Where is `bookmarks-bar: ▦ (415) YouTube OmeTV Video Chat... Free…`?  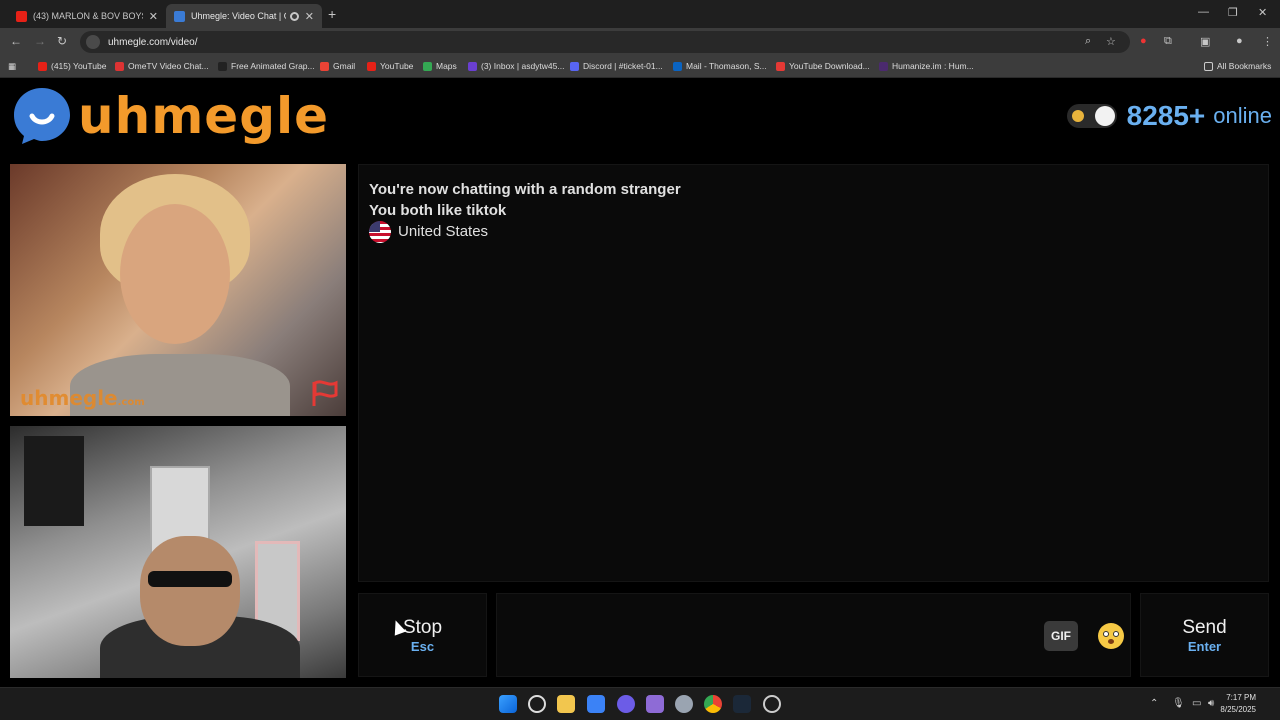 bookmarks-bar: ▦ (415) YouTube OmeTV Video Chat... Free… is located at coordinates (640, 67).